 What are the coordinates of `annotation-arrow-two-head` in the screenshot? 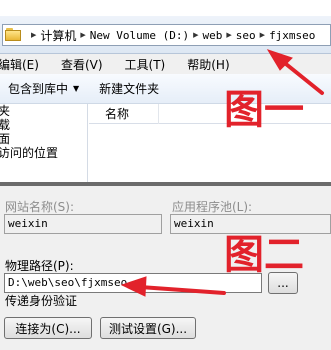 It's located at (133, 286).